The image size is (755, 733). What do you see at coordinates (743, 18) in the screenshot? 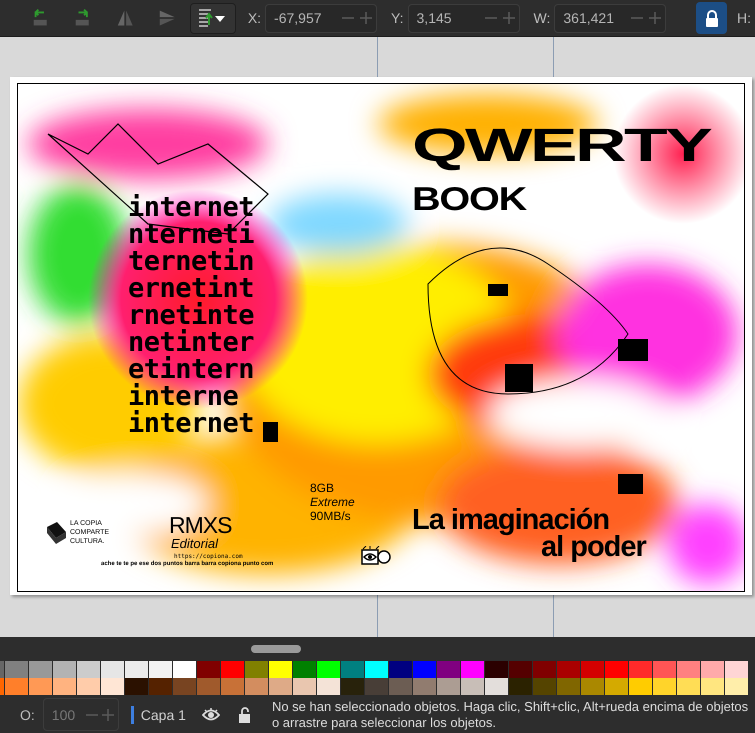
I see `field-label: H:` at bounding box center [743, 18].